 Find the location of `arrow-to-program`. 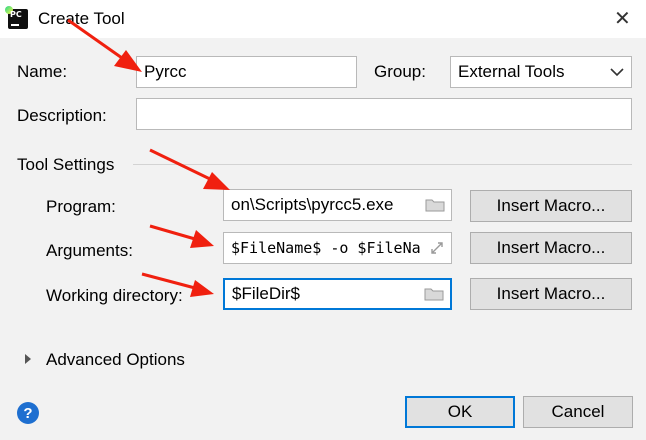

arrow-to-program is located at coordinates (189, 169).